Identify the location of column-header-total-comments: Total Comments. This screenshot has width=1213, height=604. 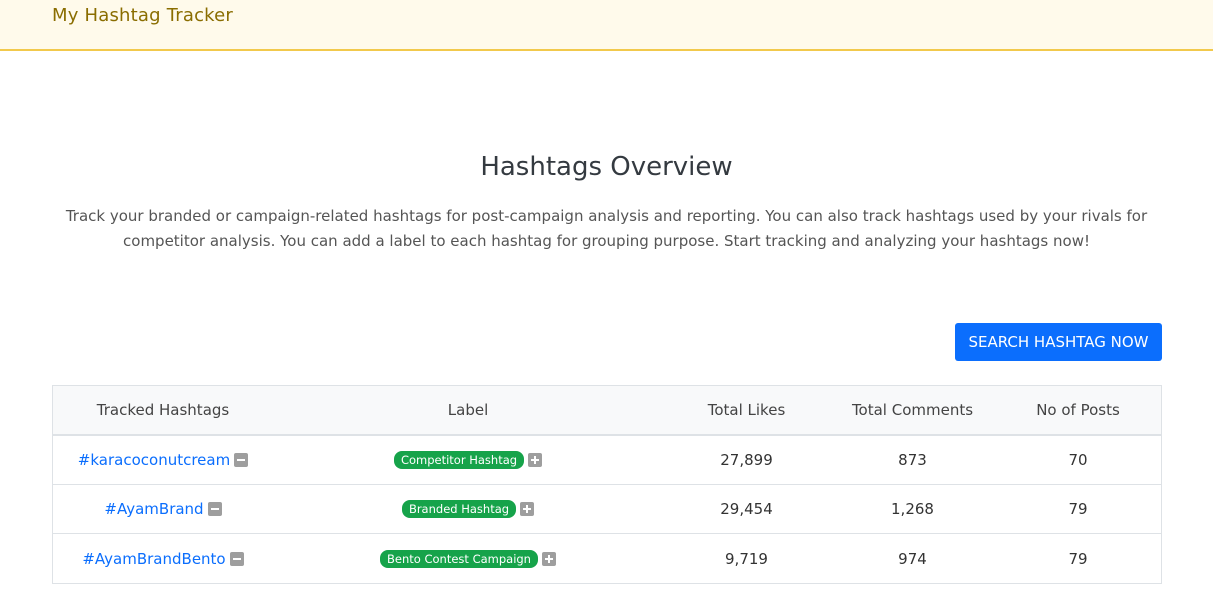
(912, 410).